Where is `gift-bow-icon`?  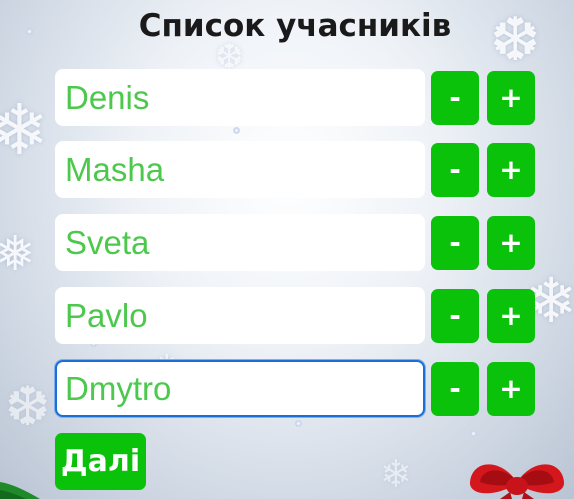
gift-bow-icon is located at coordinates (517, 481).